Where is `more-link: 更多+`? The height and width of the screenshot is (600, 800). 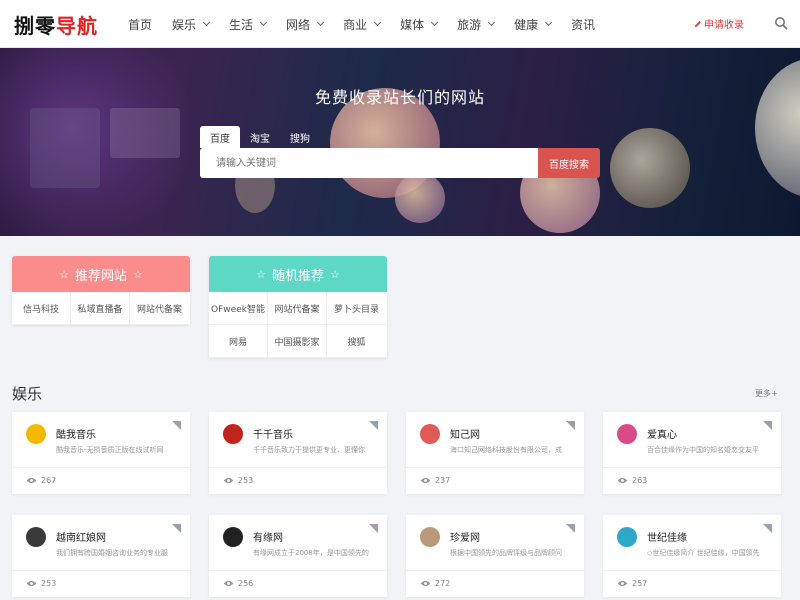 more-link: 更多+ is located at coordinates (766, 393).